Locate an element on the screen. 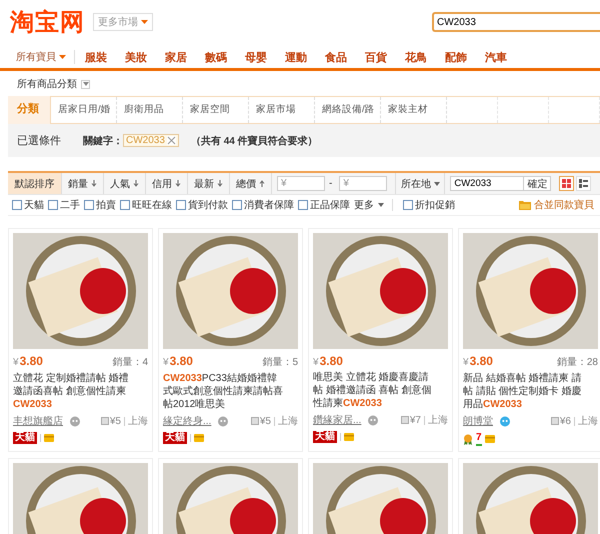  product-card: ¥3.80 銷量：4 立體花 定制婚禮請帖 婚禮邀請函喜帖 創意個性請柬 CW2033 丰想旗艦店 ¥5 上海 天貓 is located at coordinates (80, 340).